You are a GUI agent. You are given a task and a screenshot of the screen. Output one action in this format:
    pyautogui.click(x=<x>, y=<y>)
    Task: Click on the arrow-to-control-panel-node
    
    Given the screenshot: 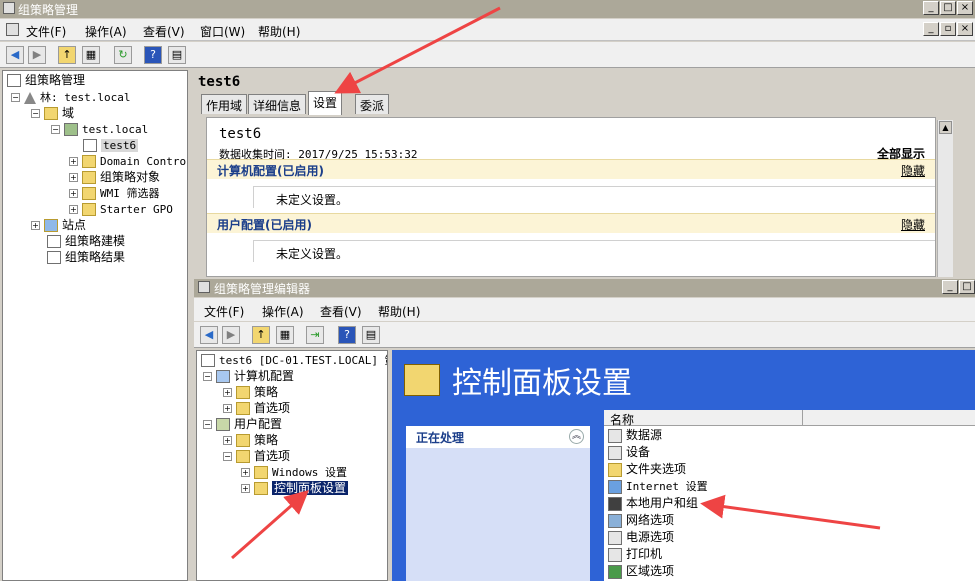 What is the action you would take?
    pyautogui.click(x=270, y=525)
    